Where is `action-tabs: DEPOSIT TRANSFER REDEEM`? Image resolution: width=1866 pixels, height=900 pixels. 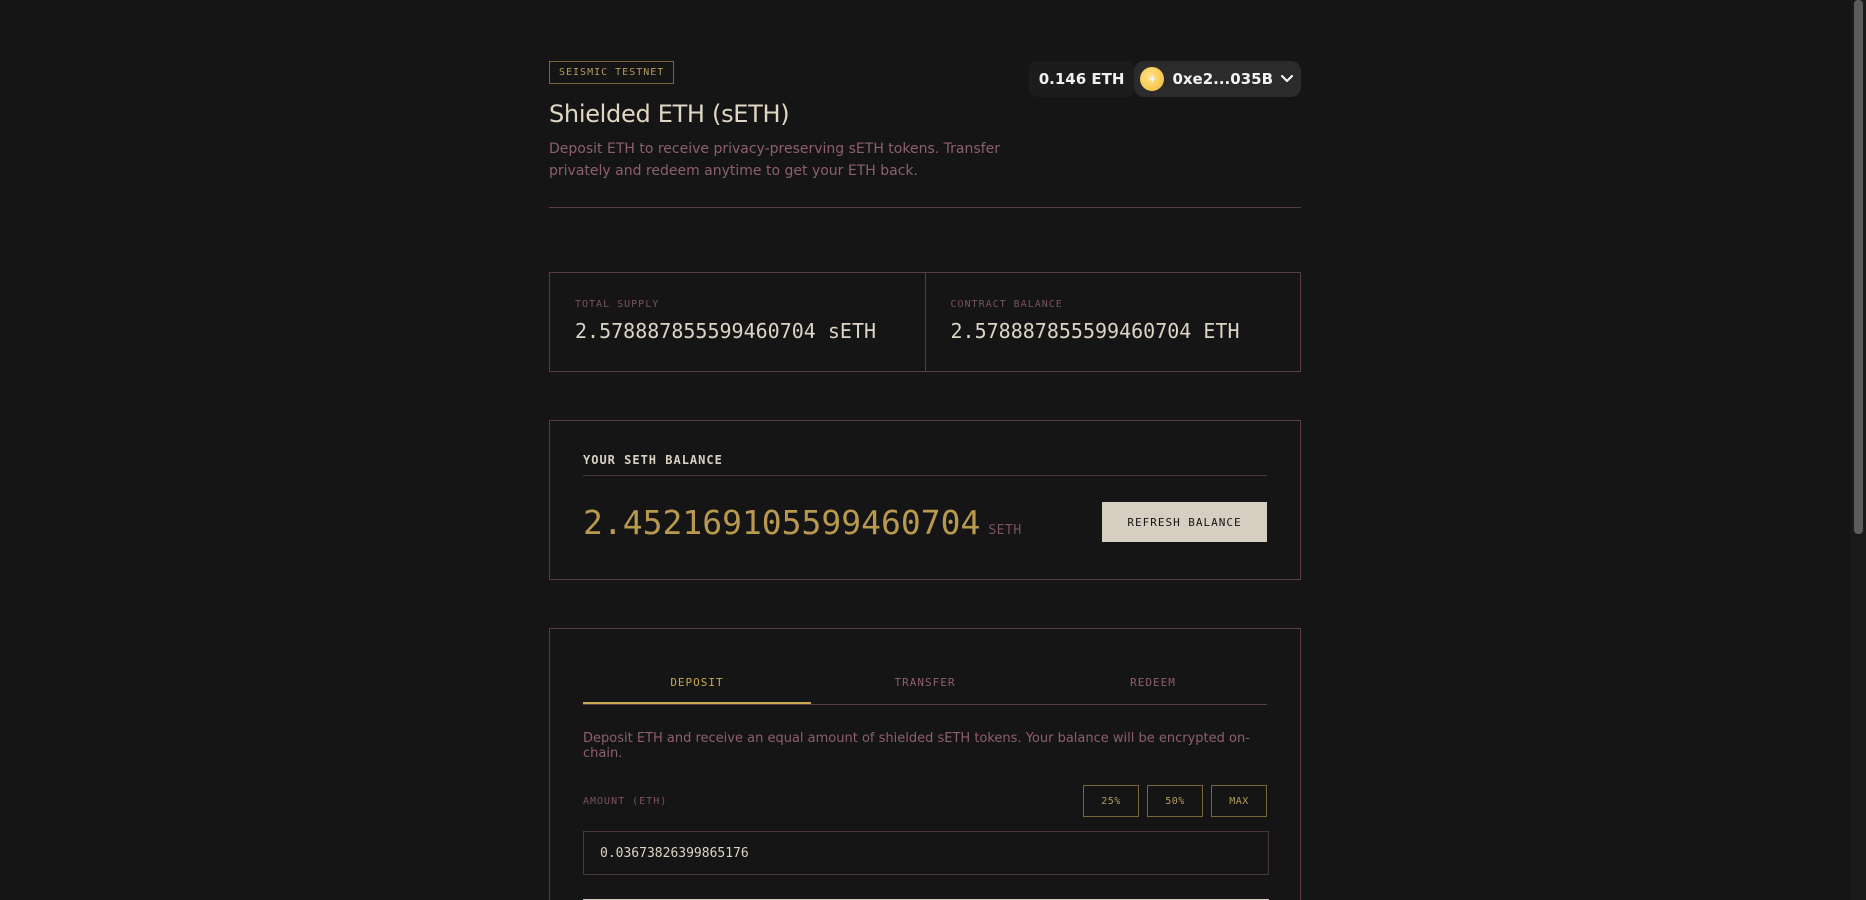
action-tabs: DEPOSIT TRANSFER REDEEM is located at coordinates (925, 683).